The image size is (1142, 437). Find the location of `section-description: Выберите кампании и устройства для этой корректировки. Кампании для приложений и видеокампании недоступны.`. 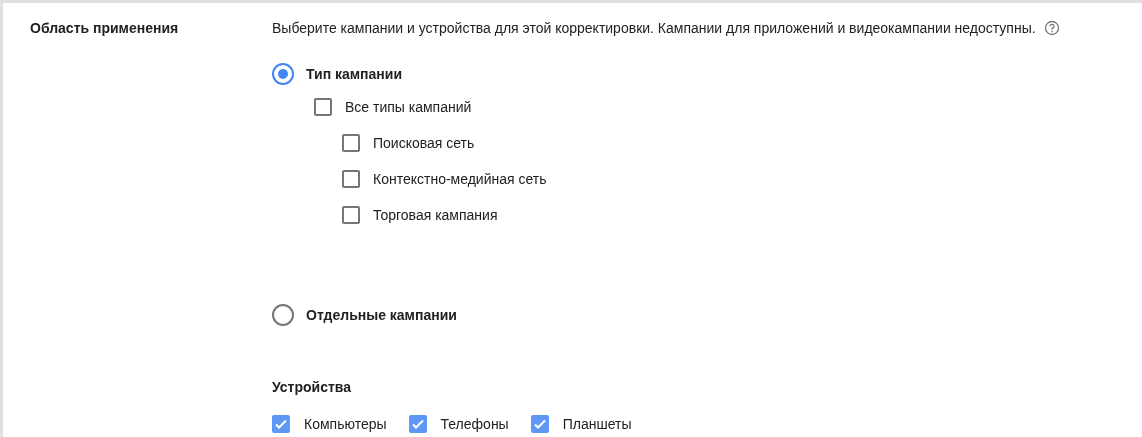

section-description: Выберите кампании и устройства для этой корректировки. Кампании для приложений и видеокампании недоступны. is located at coordinates (654, 28).